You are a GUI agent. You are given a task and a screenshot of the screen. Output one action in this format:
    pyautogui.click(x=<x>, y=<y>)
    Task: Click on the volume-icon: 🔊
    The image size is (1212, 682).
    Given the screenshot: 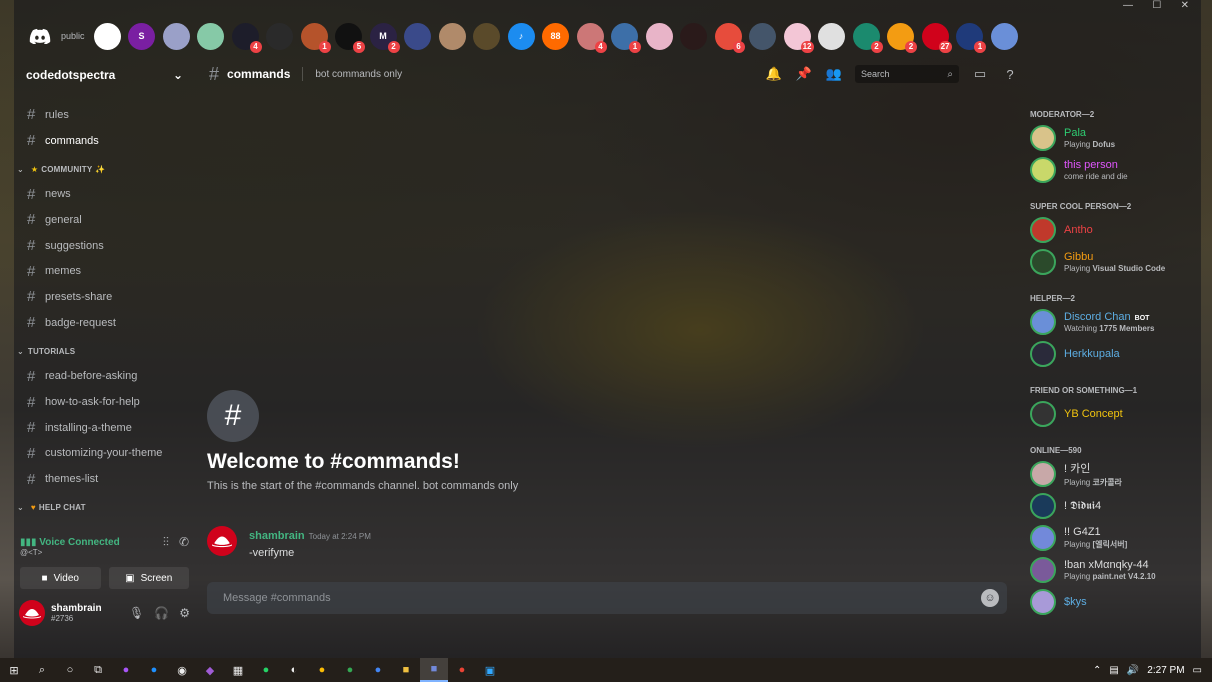 What is the action you would take?
    pyautogui.click(x=1133, y=670)
    